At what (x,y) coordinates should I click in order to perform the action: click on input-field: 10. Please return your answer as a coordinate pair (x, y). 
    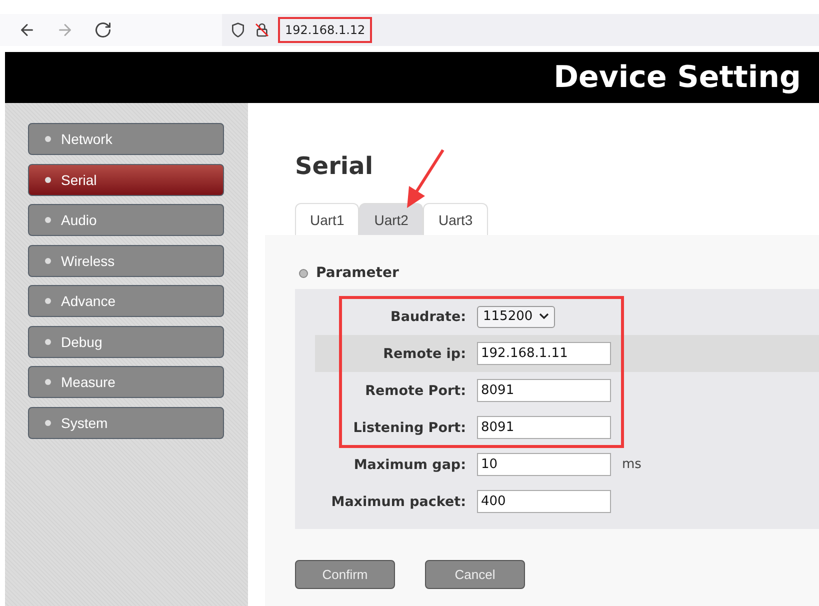
    Looking at the image, I should click on (544, 464).